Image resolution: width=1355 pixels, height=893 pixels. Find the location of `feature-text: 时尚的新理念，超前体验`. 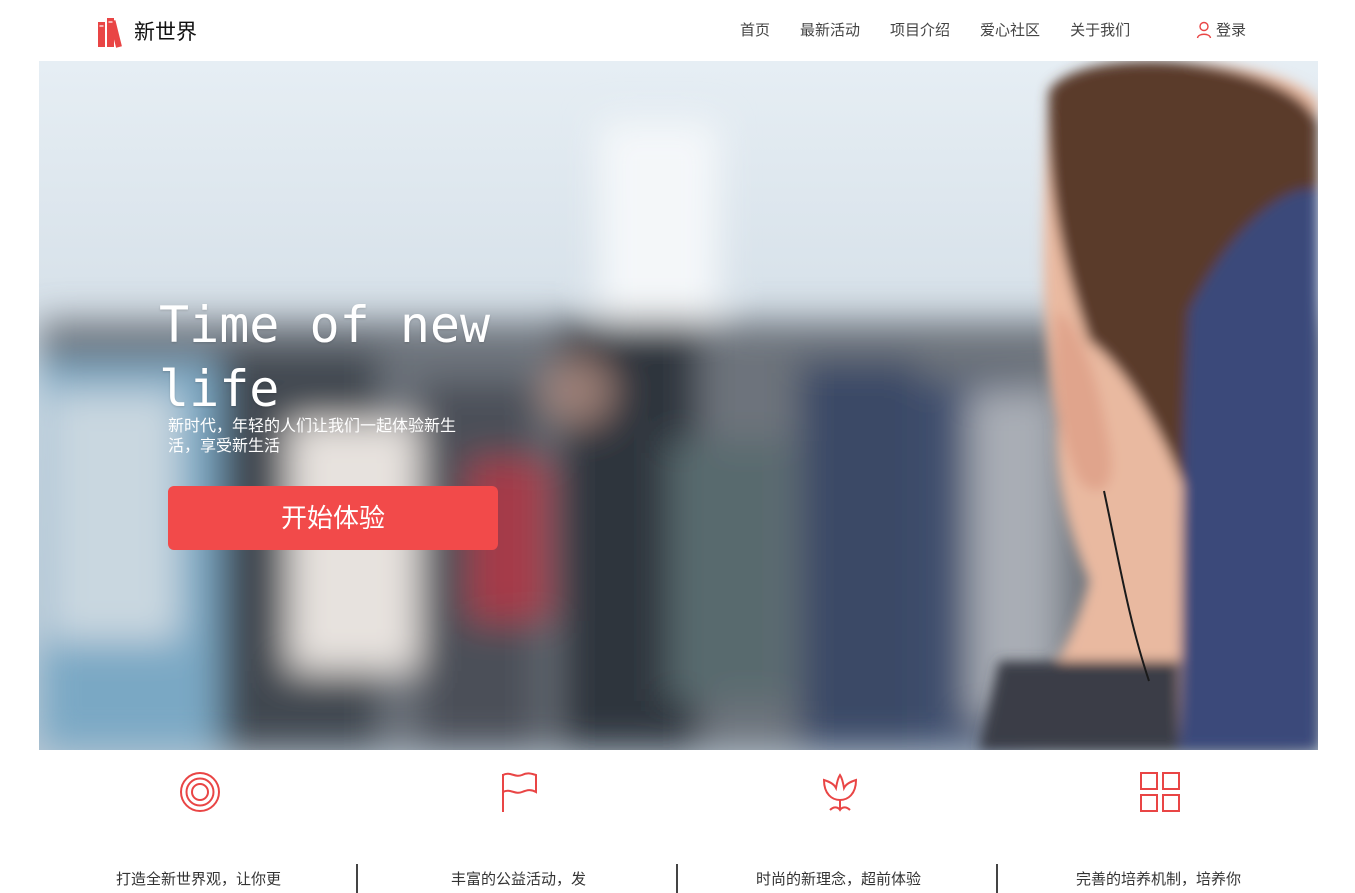

feature-text: 时尚的新理念，超前体验 is located at coordinates (838, 879).